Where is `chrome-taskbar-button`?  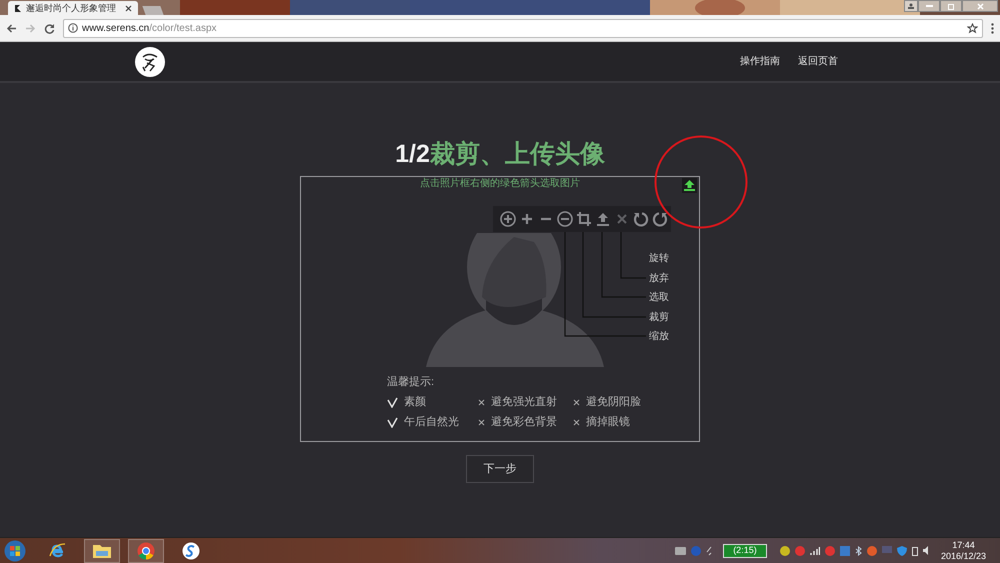
chrome-taskbar-button is located at coordinates (146, 550).